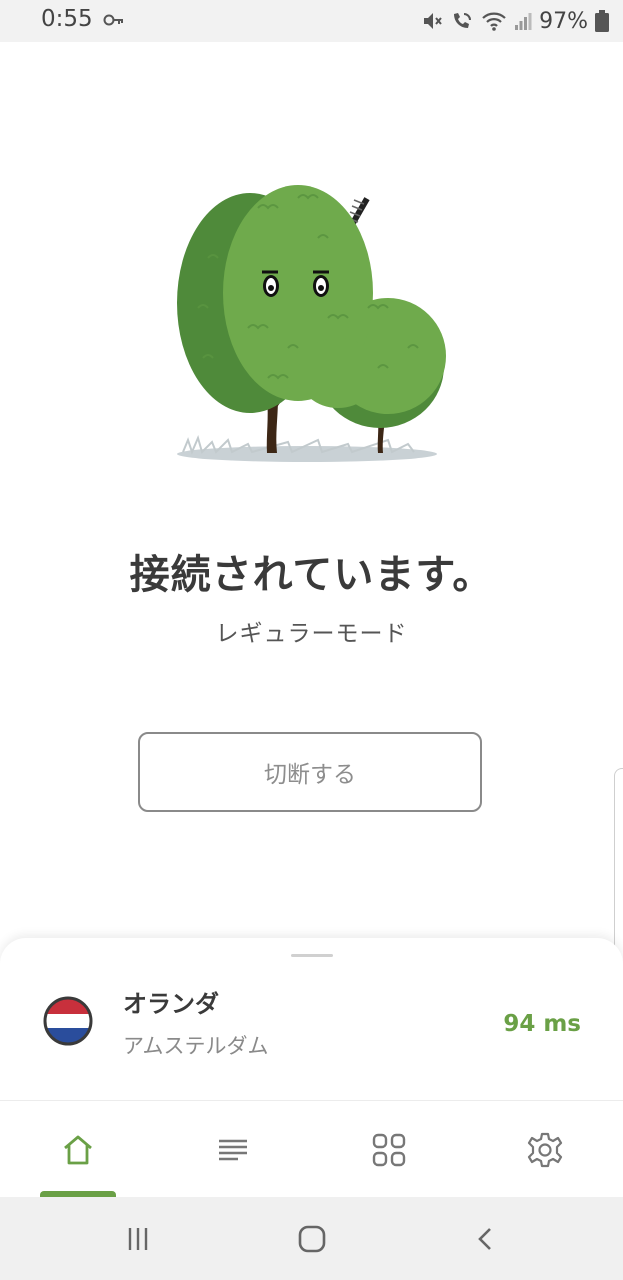  What do you see at coordinates (463, 20) in the screenshot?
I see `wifi-call-icon` at bounding box center [463, 20].